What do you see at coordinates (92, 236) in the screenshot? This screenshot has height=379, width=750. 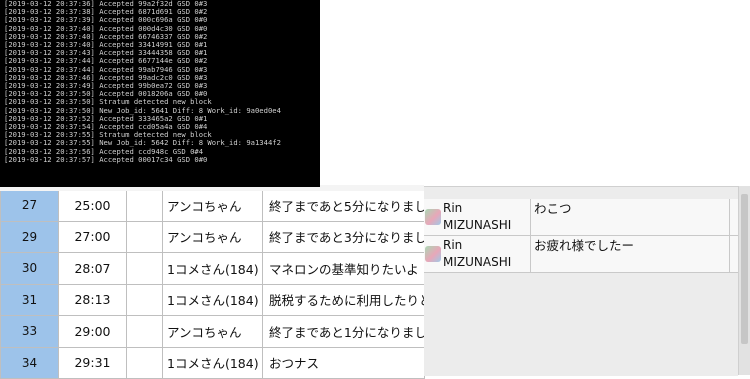 I see `comment-time: 27:00` at bounding box center [92, 236].